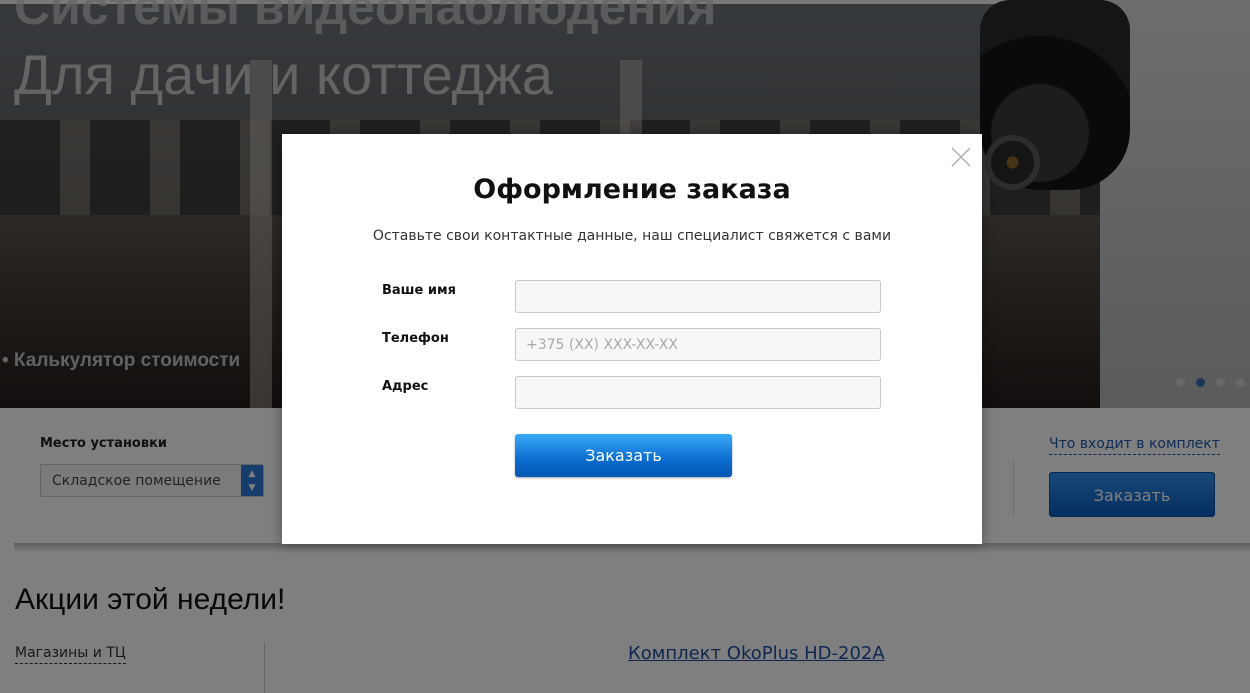  Describe the element at coordinates (698, 392) in the screenshot. I see `address-field` at that location.